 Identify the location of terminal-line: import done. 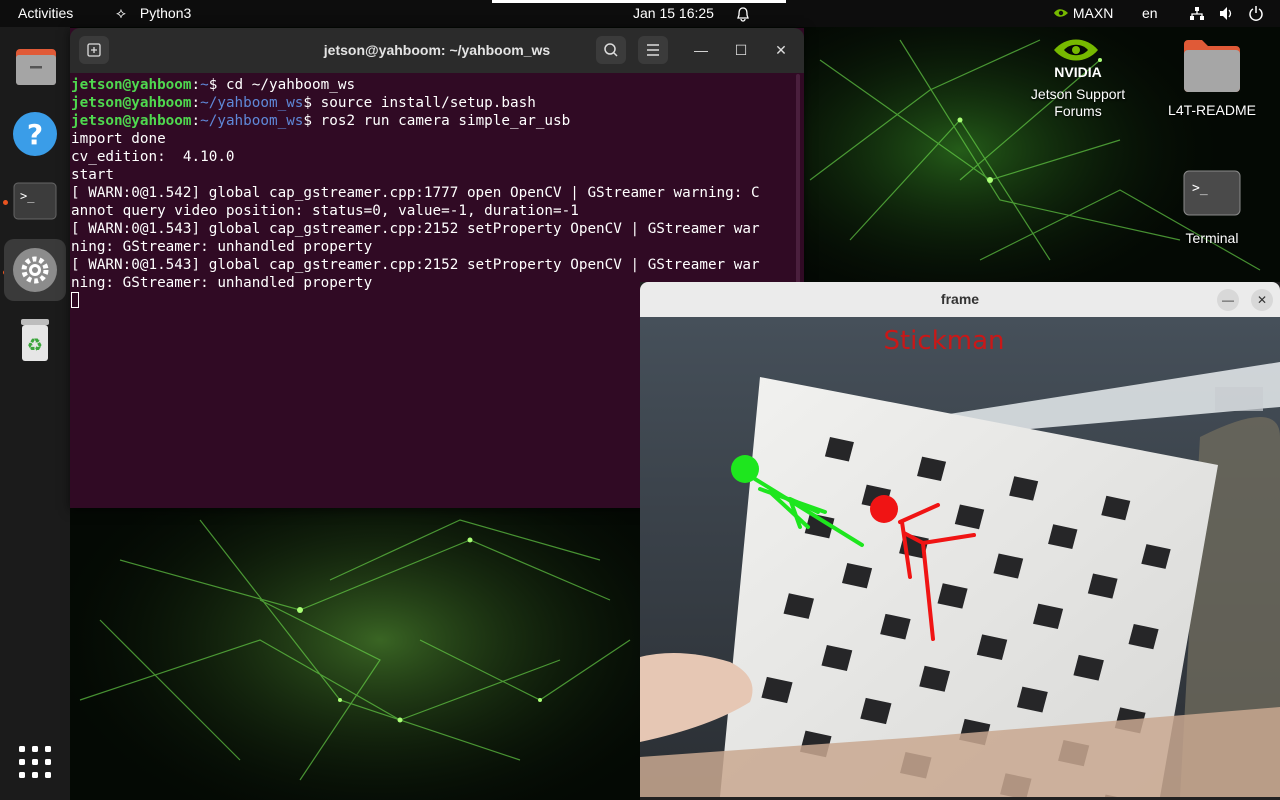
(118, 139).